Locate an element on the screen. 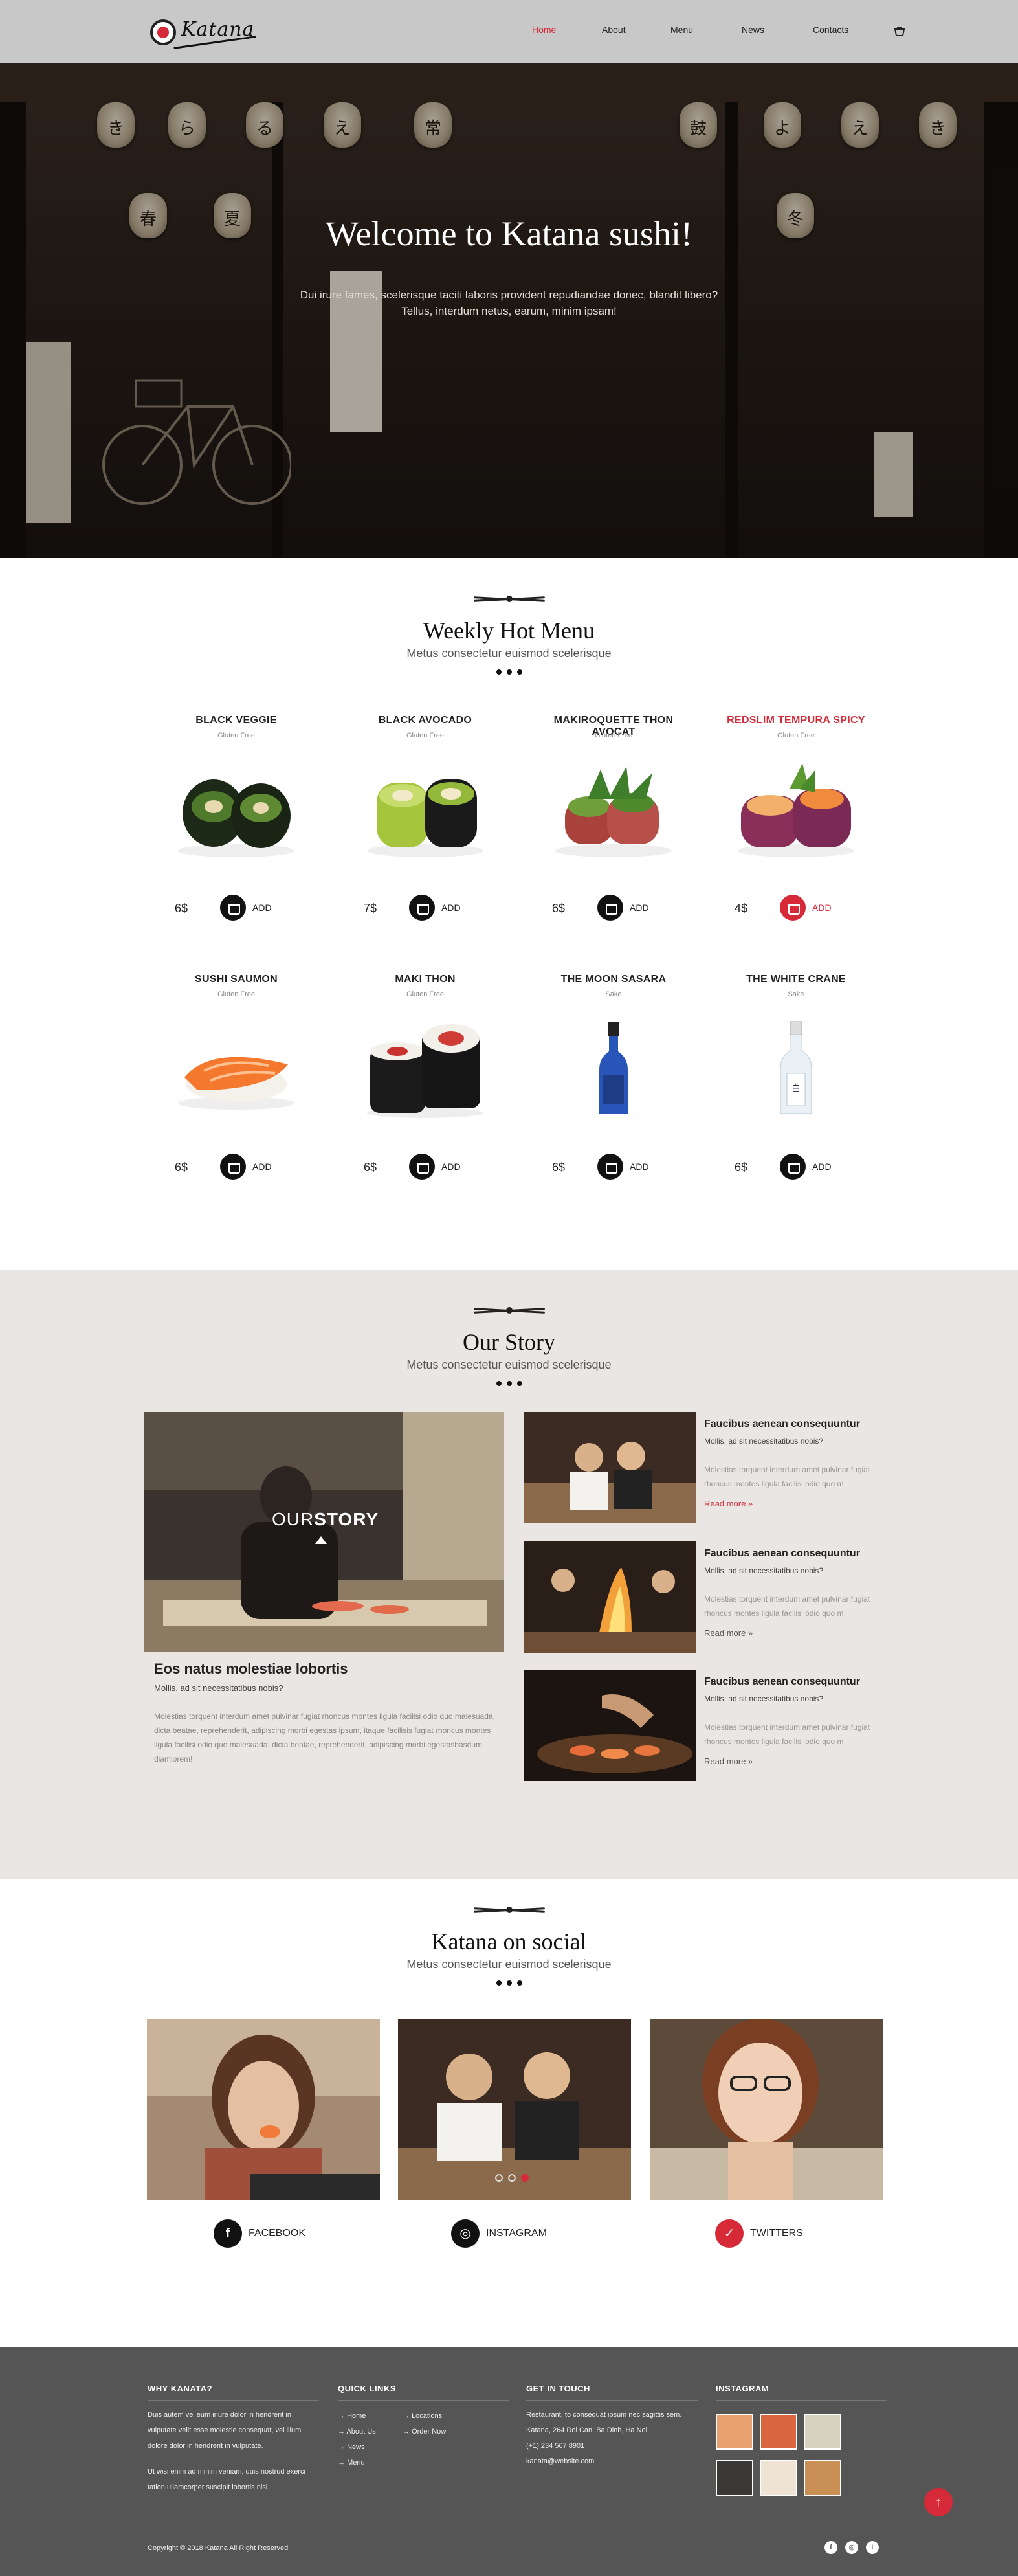  twitter-icon: ✓ is located at coordinates (729, 2233).